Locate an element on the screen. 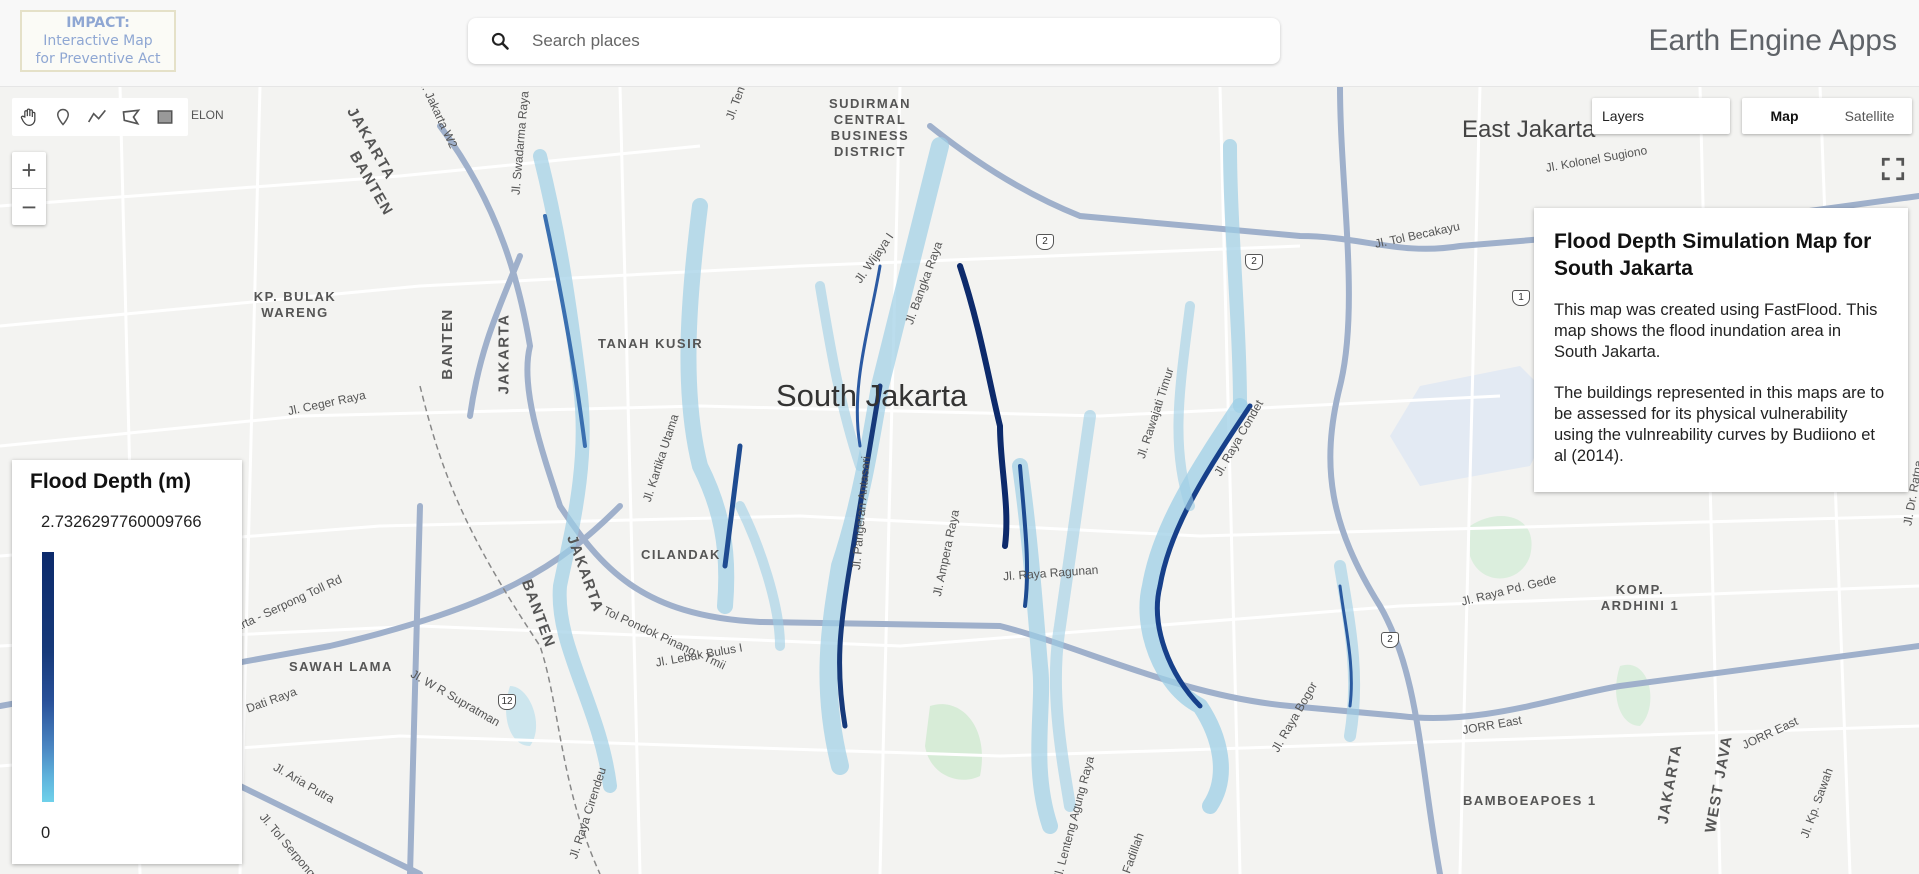  zoom-control: + − is located at coordinates (29, 188).